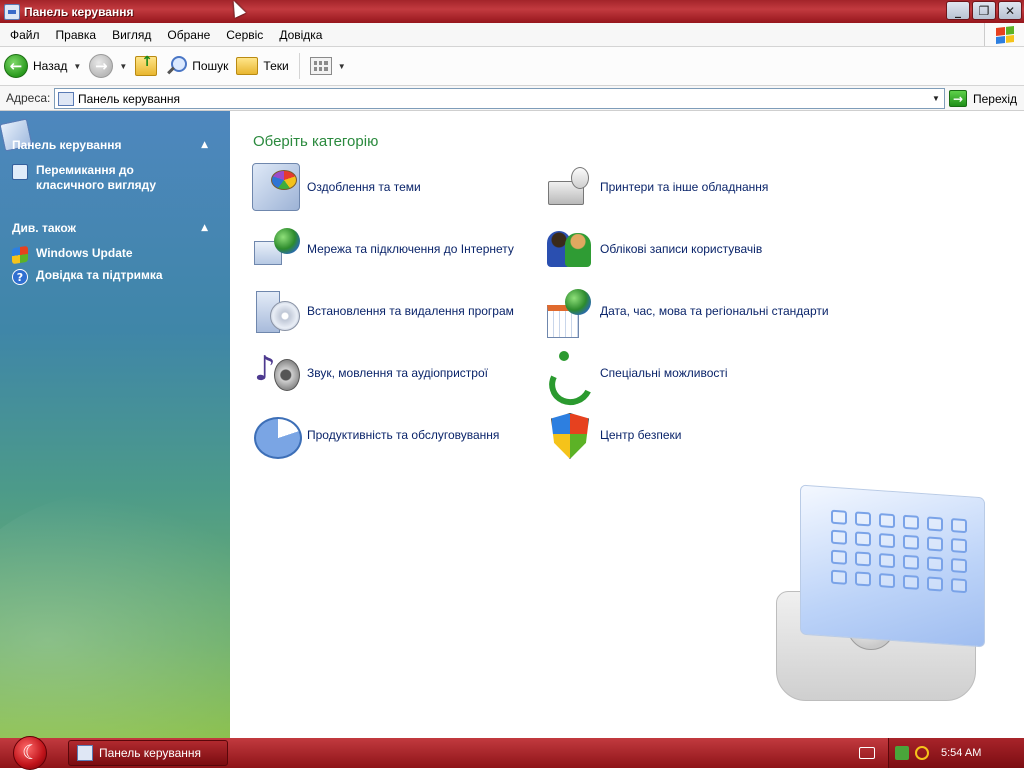  What do you see at coordinates (84, 253) in the screenshot?
I see `sidebar-item-label: Windows Update` at bounding box center [84, 253].